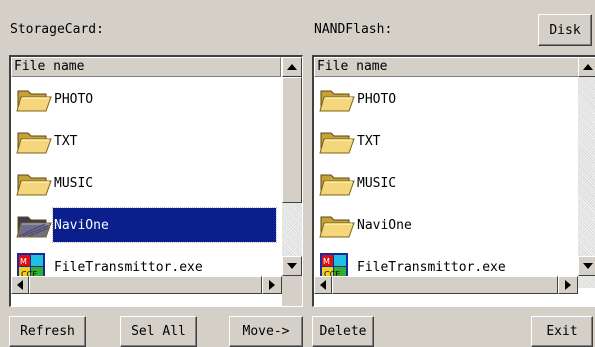 This screenshot has width=595, height=347. What do you see at coordinates (353, 29) in the screenshot?
I see `nandflash-label: NANDFlash:` at bounding box center [353, 29].